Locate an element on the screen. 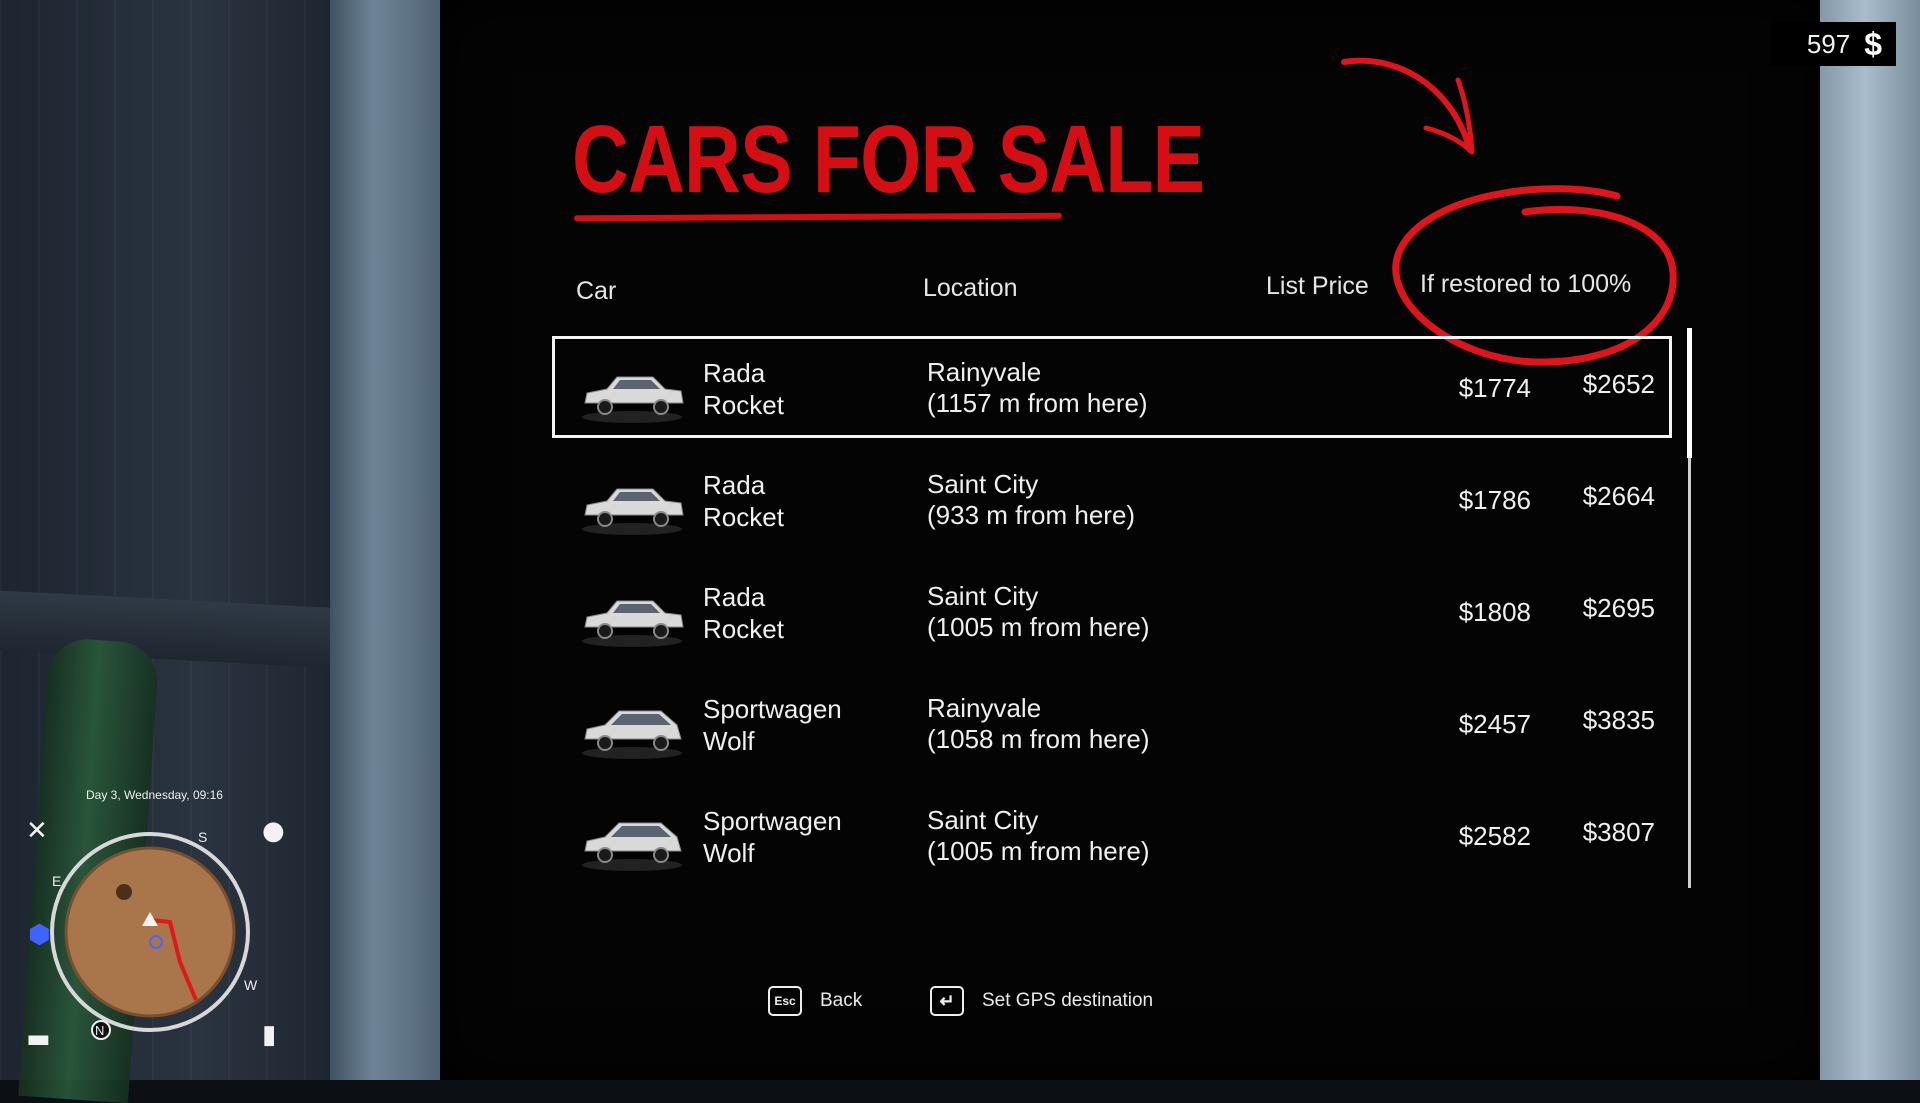 This screenshot has height=1103, width=1920. restored-value: $3807 is located at coordinates (1618, 832).